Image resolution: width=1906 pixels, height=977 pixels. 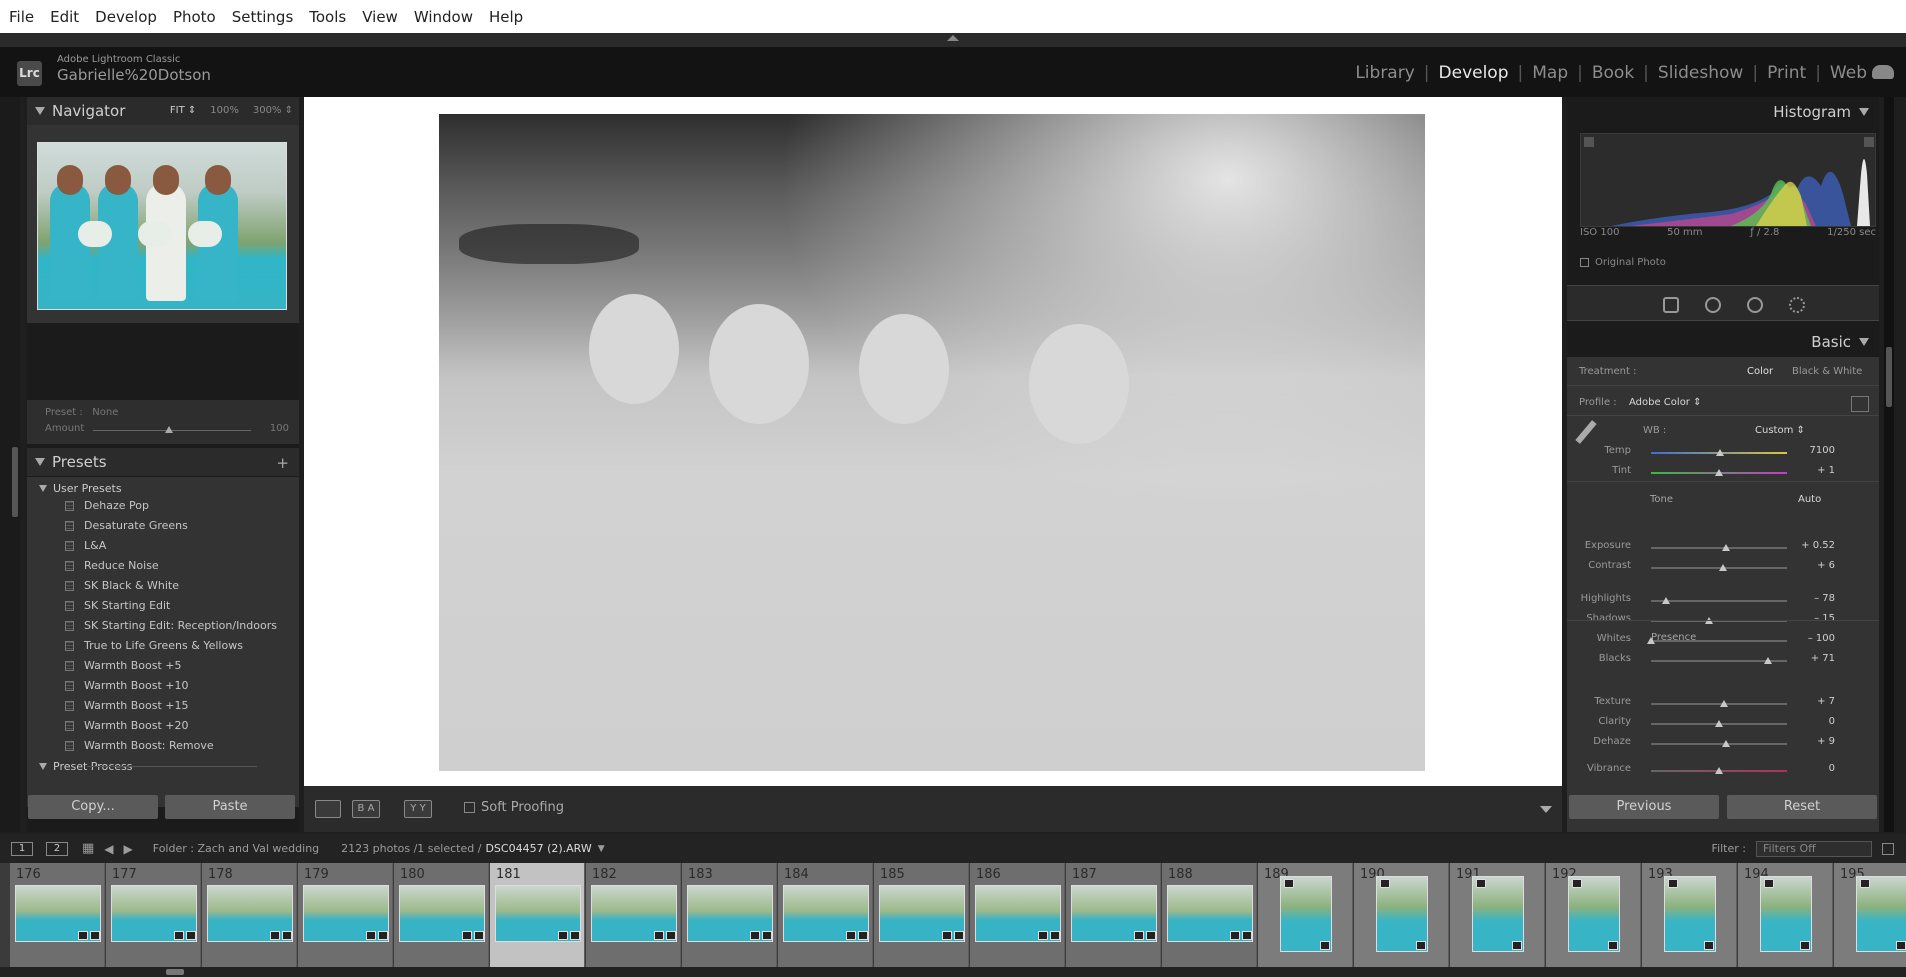 What do you see at coordinates (107, 505) in the screenshot?
I see `preset-item: Dehaze Pop` at bounding box center [107, 505].